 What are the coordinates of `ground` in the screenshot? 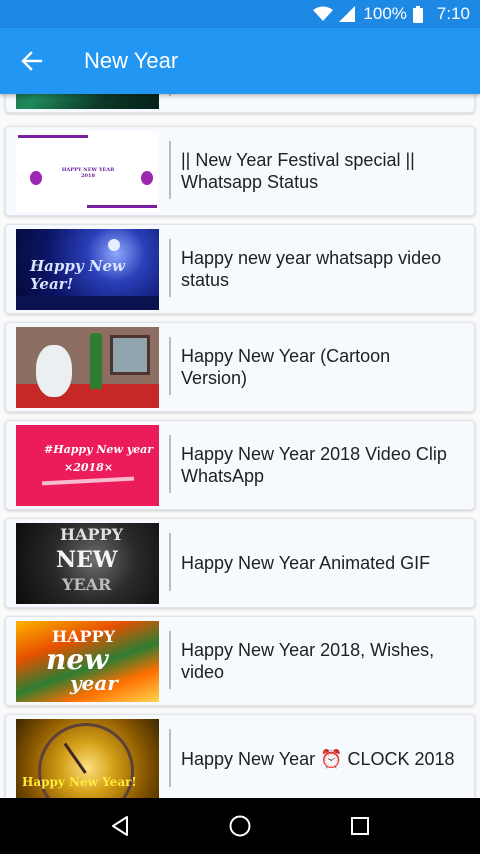 It's located at (87, 303).